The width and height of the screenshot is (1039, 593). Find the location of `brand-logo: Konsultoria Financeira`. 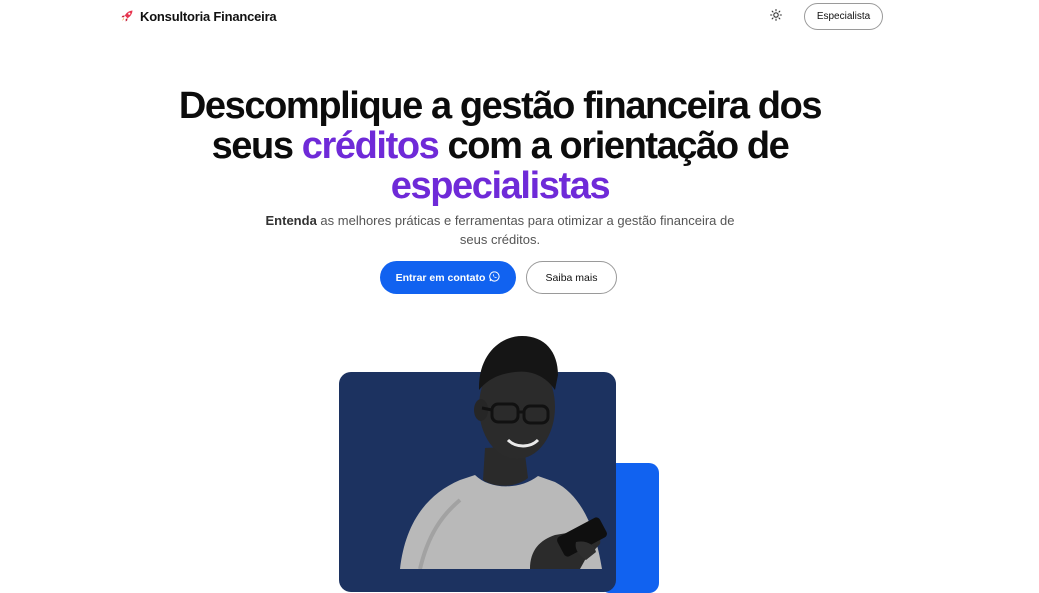

brand-logo: Konsultoria Financeira is located at coordinates (198, 16).